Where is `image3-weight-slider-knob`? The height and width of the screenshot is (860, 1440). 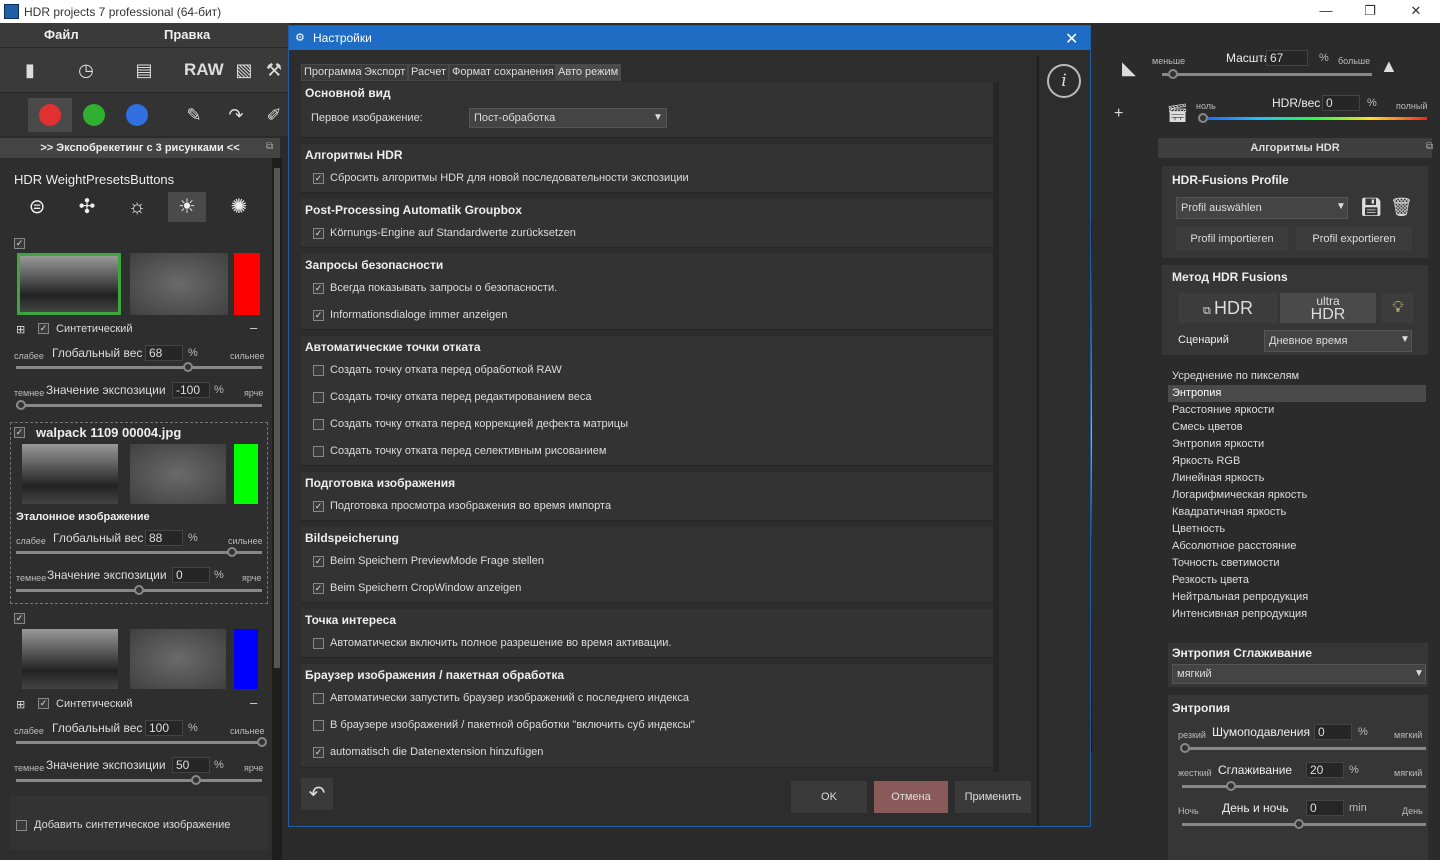
image3-weight-slider-knob is located at coordinates (262, 742).